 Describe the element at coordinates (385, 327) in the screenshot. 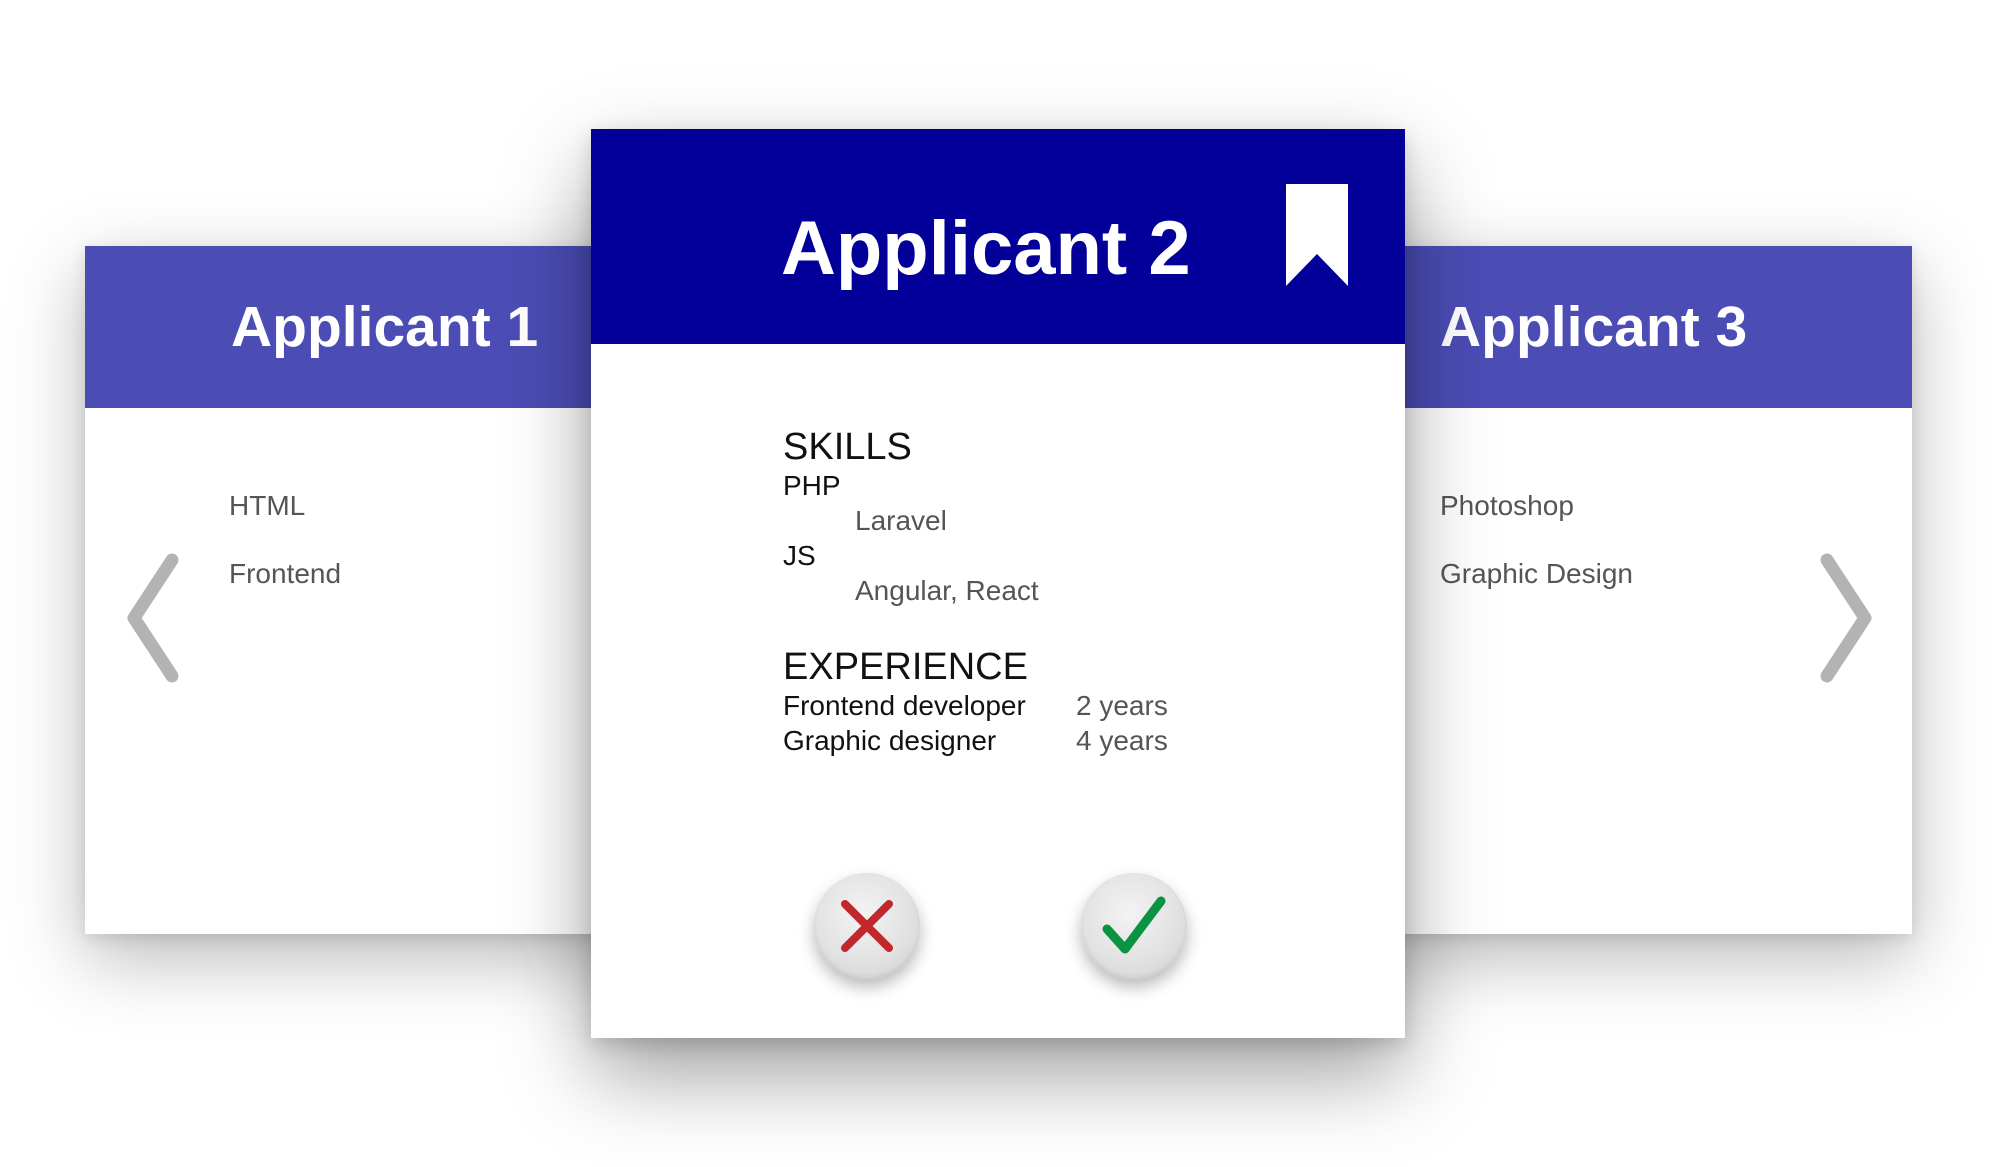

I see `applicant-title: Applicant 1` at that location.